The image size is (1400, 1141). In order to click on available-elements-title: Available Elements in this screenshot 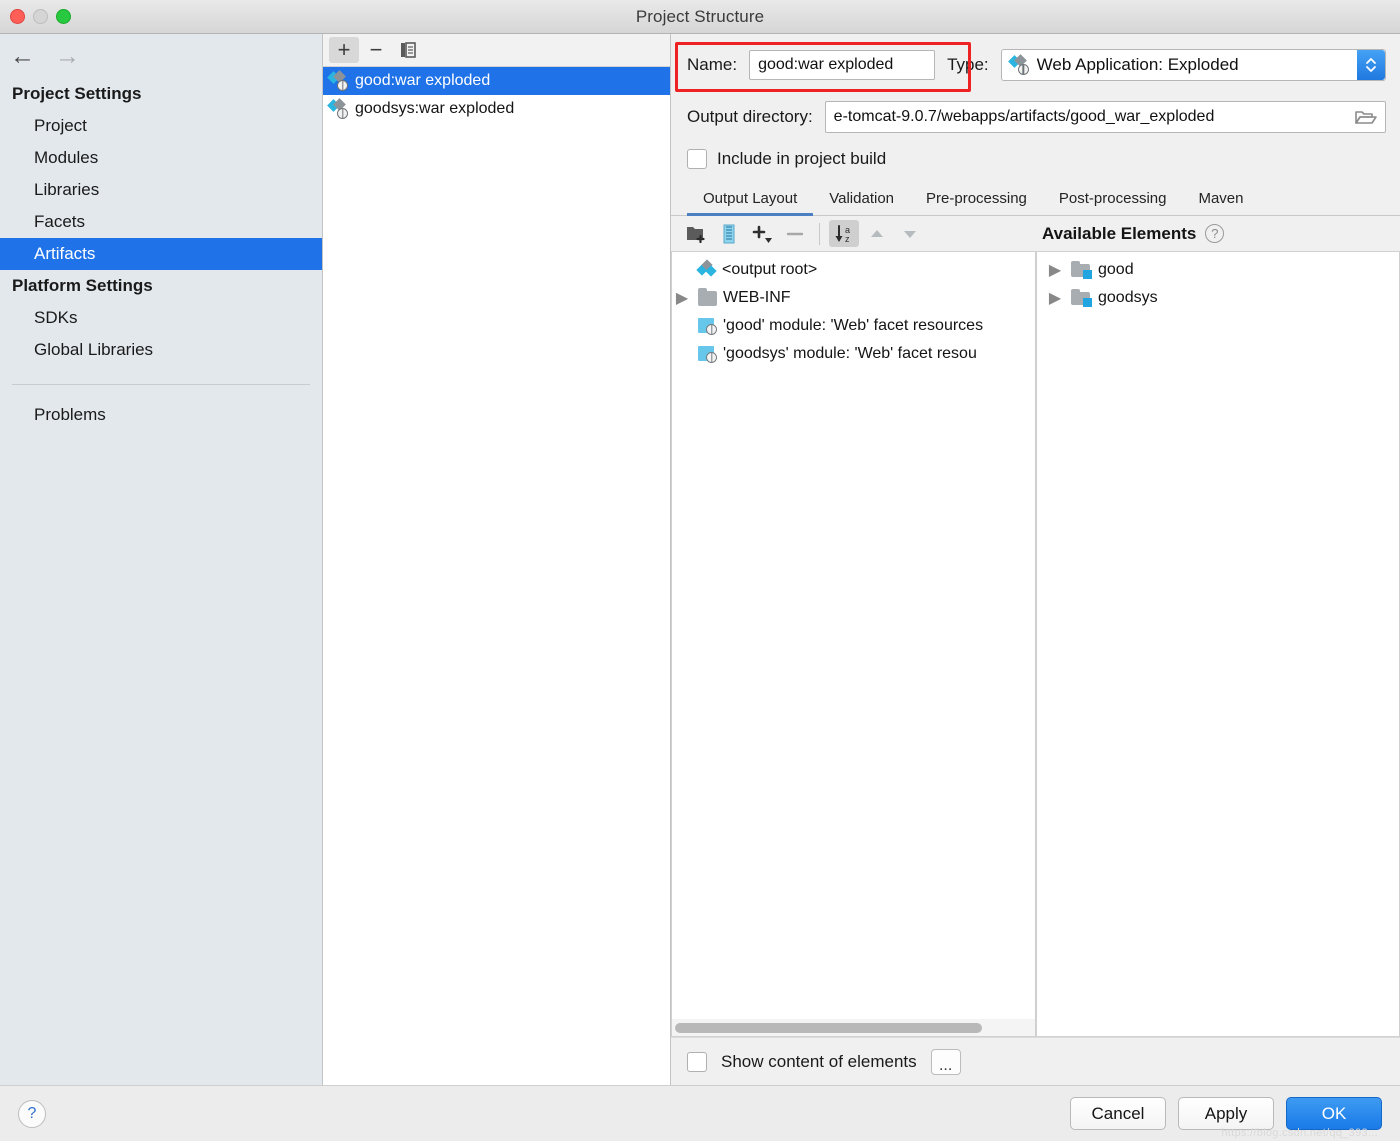, I will do `click(1119, 233)`.